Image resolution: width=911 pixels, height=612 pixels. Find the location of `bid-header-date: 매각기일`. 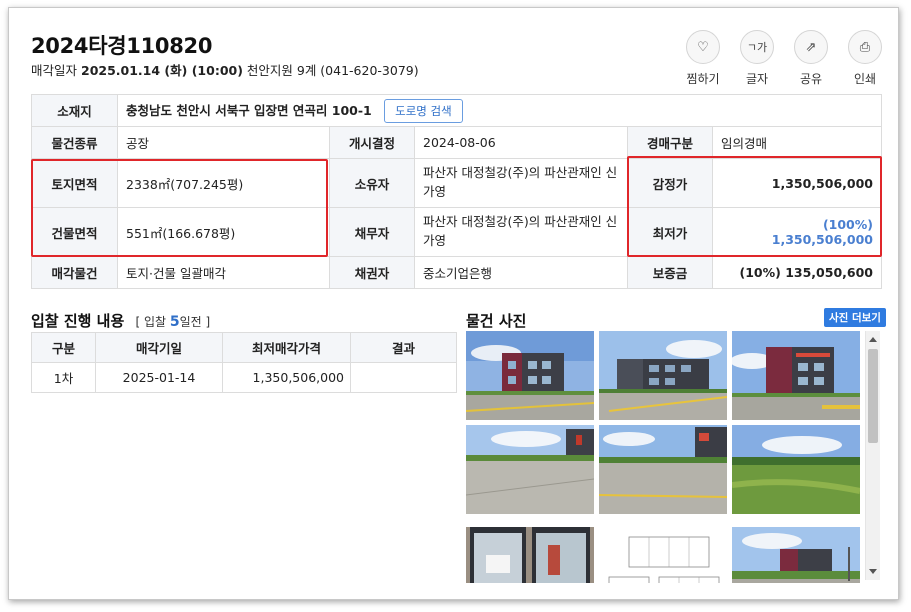

bid-header-date: 매각기일 is located at coordinates (159, 347).